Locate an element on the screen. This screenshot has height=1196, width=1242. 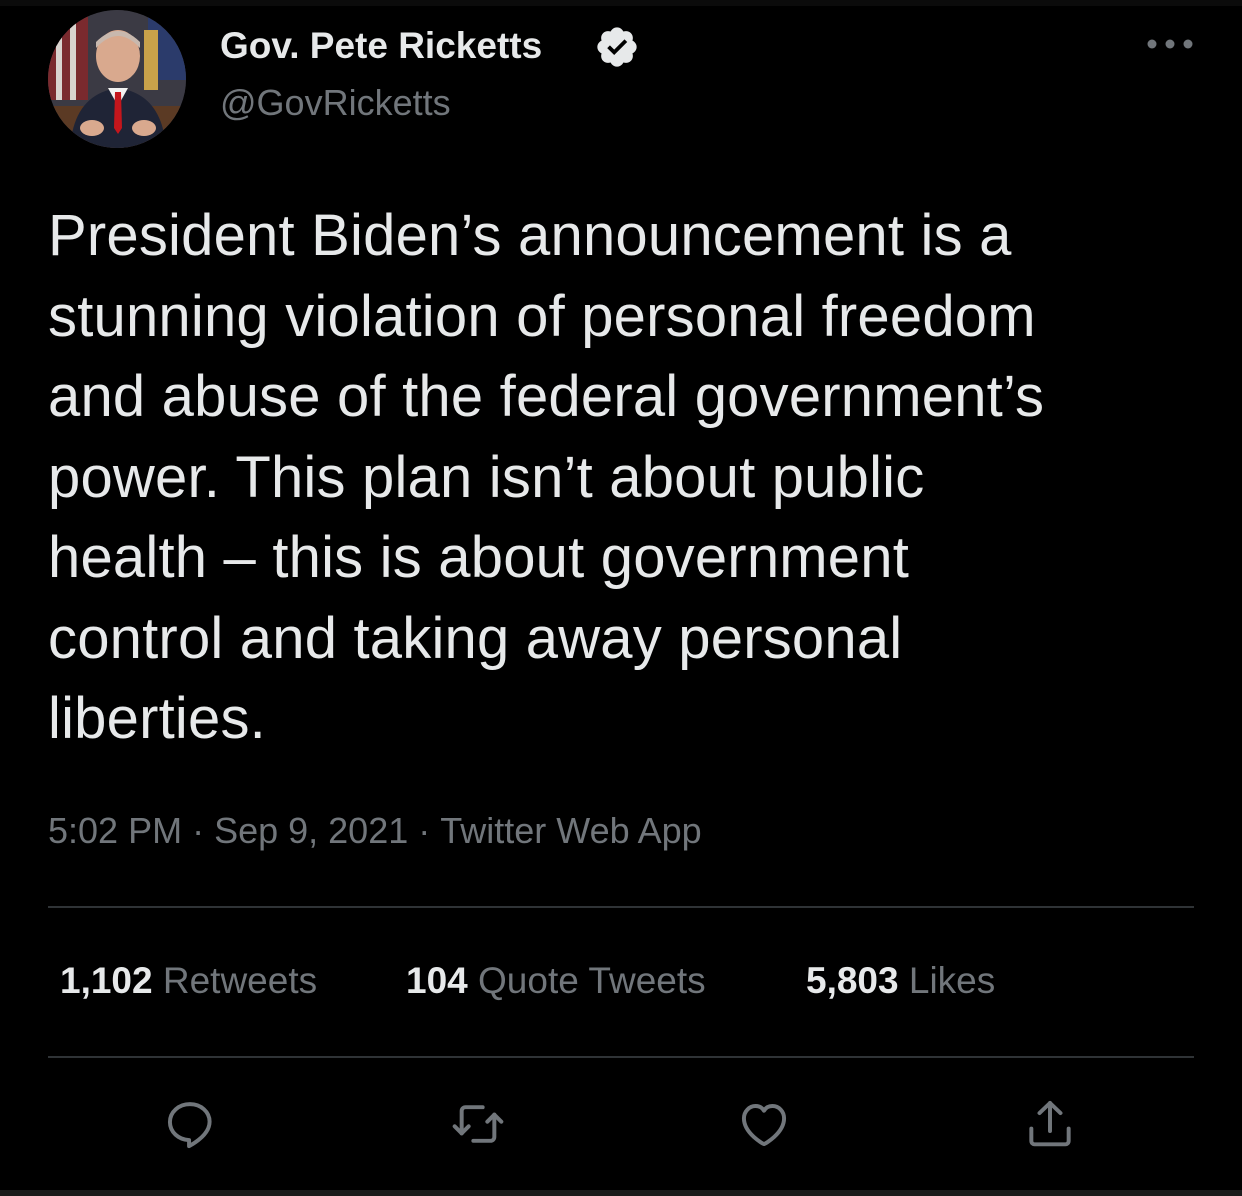
stat-likes: 5,803 Likes is located at coordinates (900, 981).